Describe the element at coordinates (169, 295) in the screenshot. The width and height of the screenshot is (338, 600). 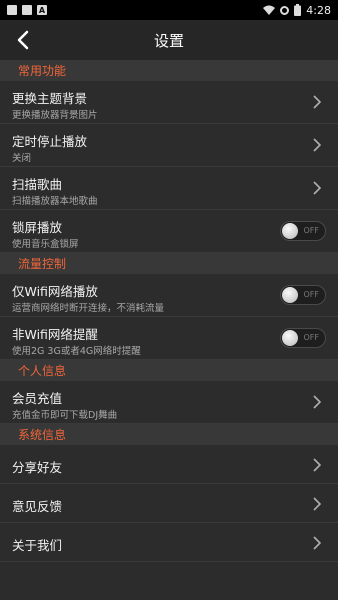
I see `setting-wifi-only: 仅Wifi网络播放 运营商网络时断开连接，不消耗流量 OFF` at that location.